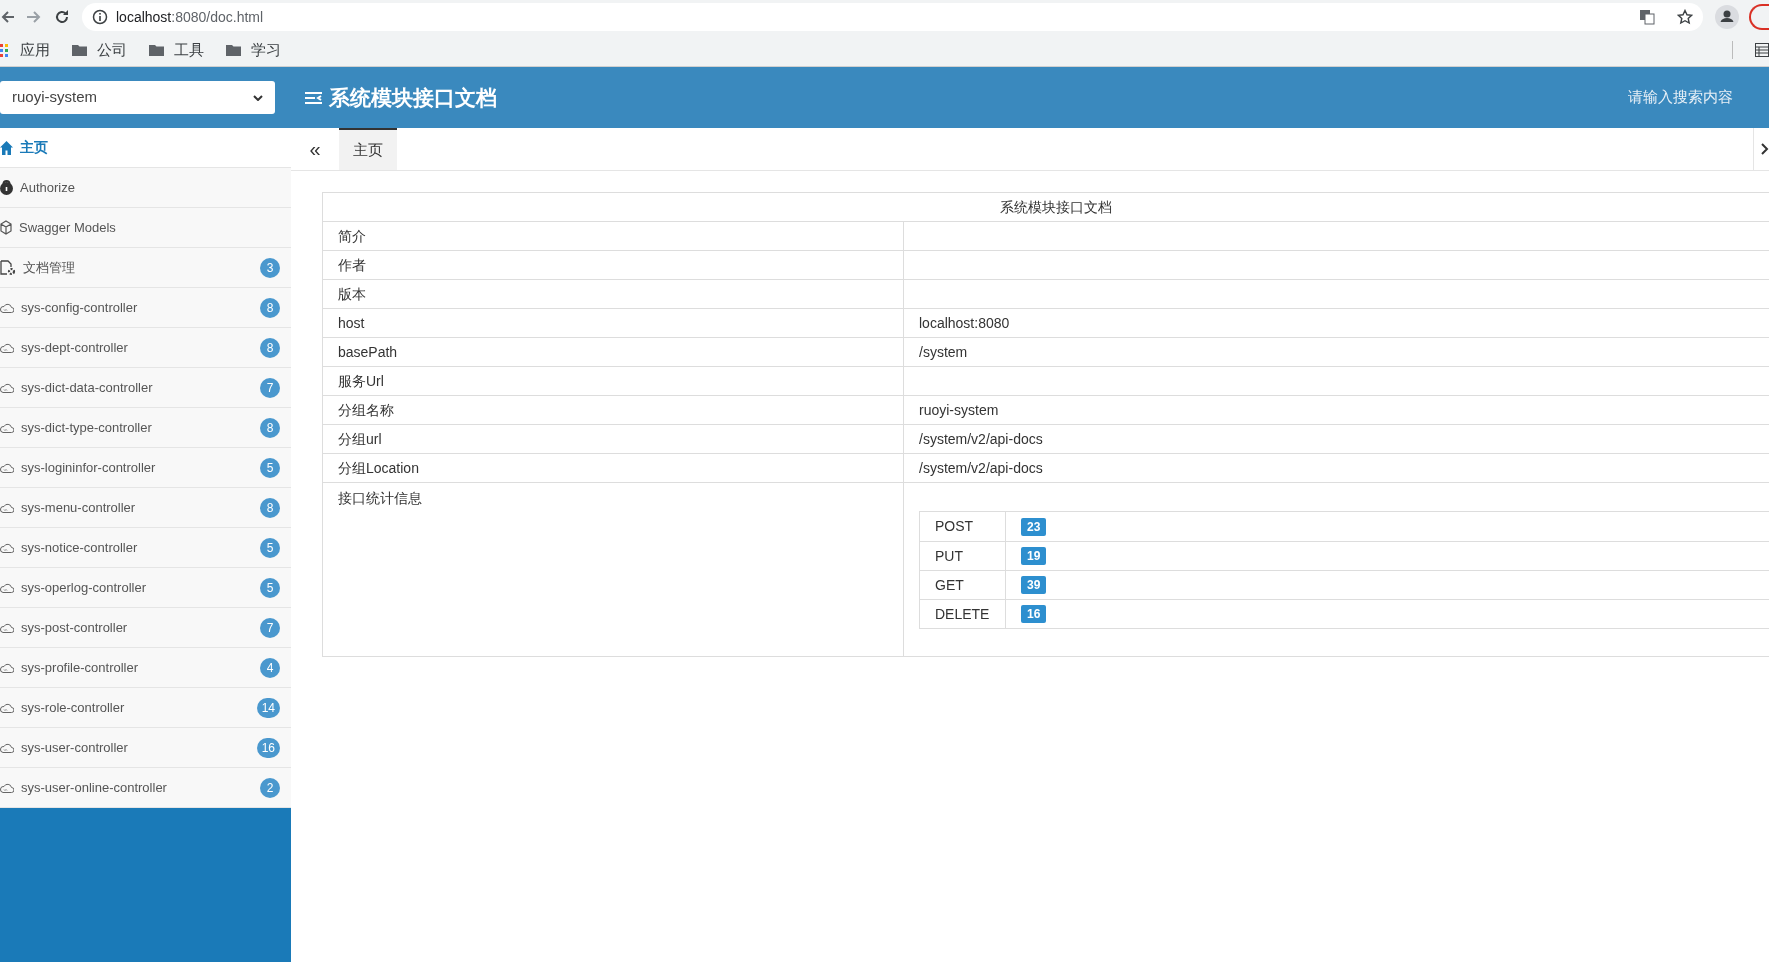  What do you see at coordinates (145, 788) in the screenshot?
I see `sidebar-item: sys-user-online-controller 2` at bounding box center [145, 788].